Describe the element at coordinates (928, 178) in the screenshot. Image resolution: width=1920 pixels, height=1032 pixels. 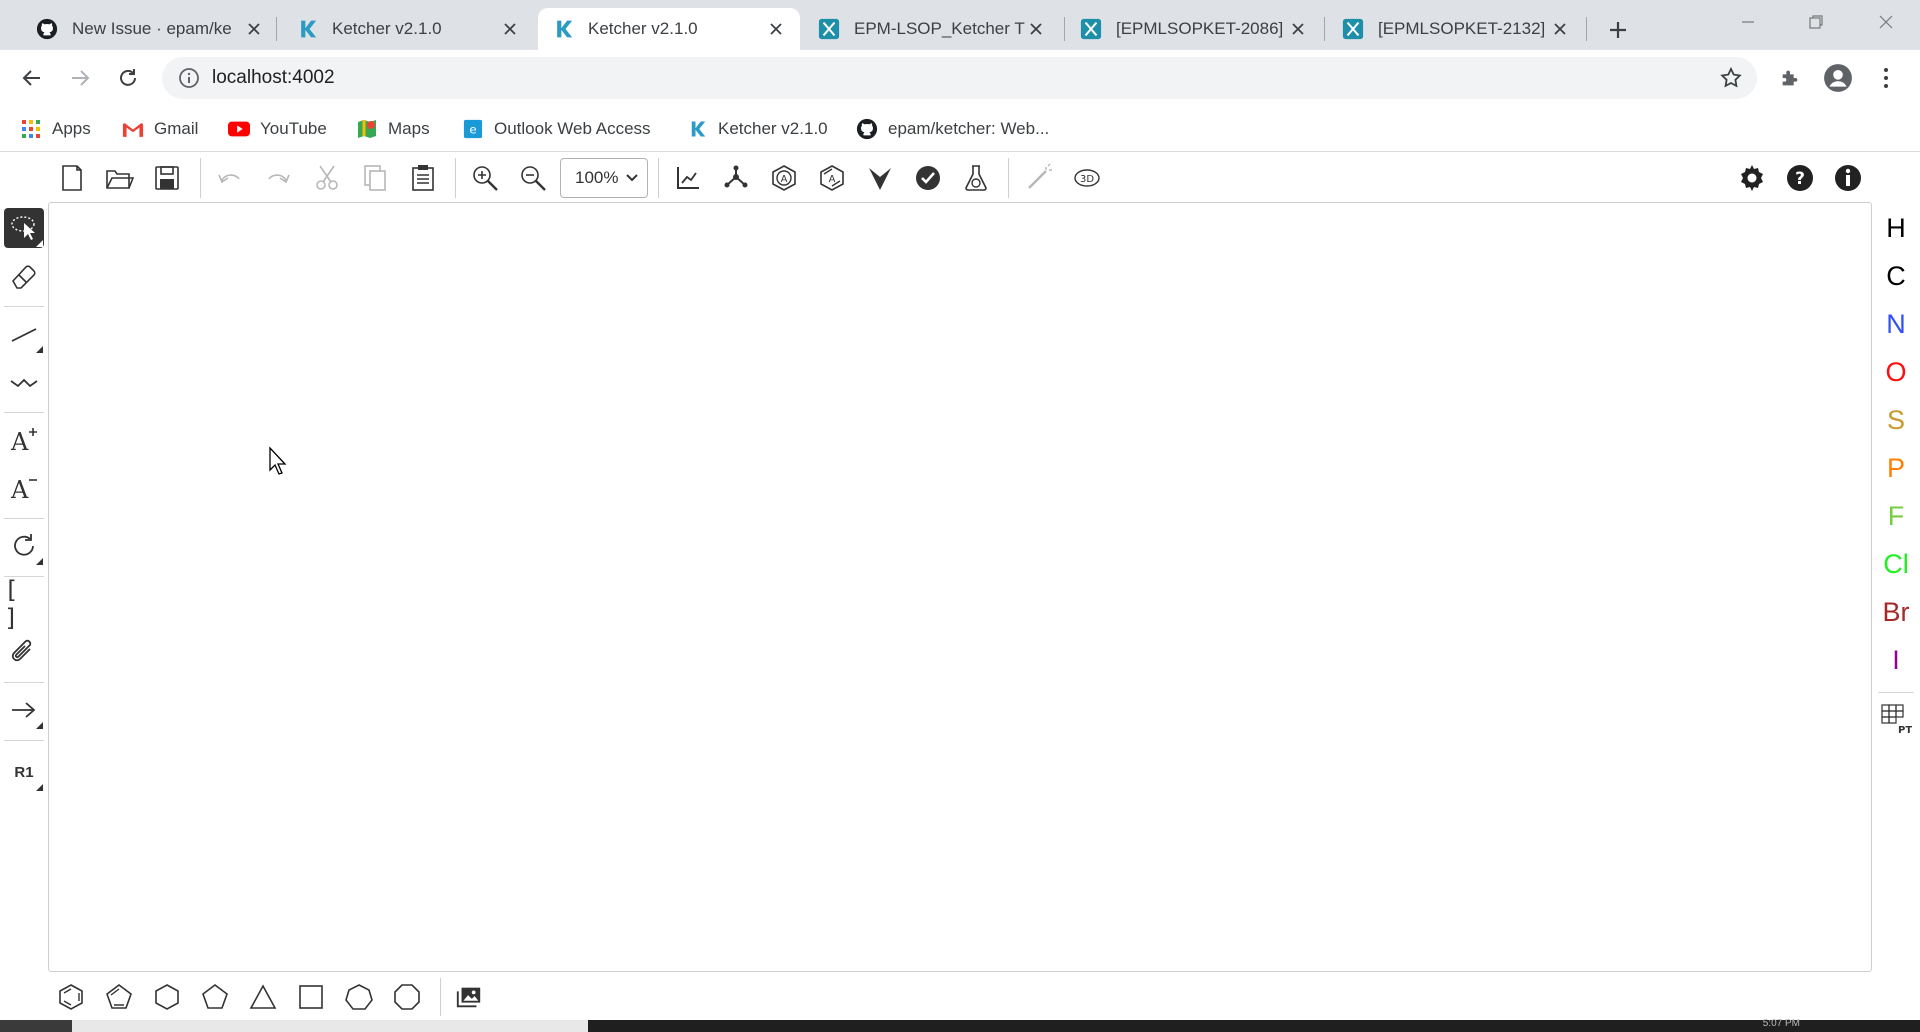
I see `check-structure-button` at that location.